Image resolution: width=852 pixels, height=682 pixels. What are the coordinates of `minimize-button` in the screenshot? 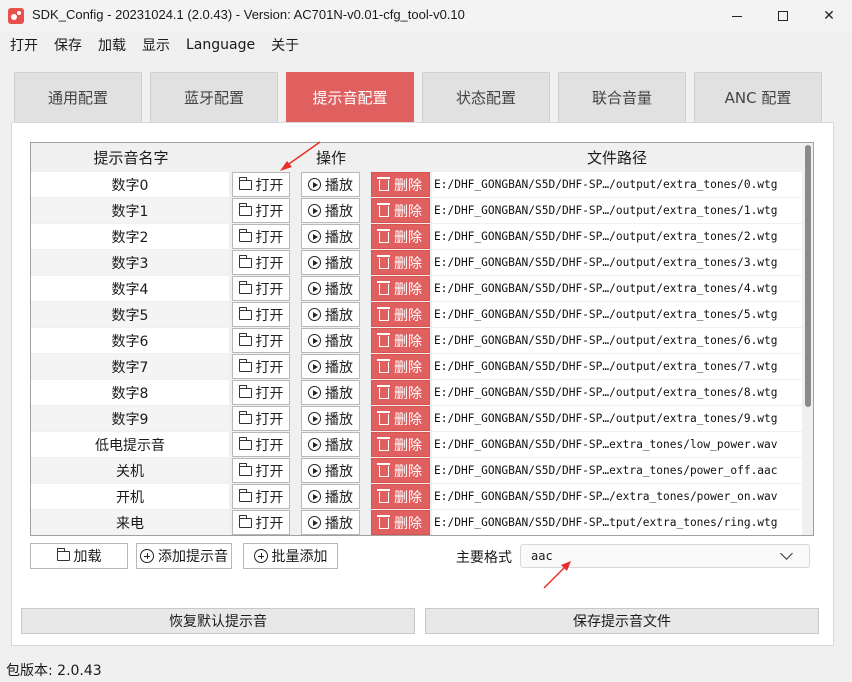 It's located at (737, 16).